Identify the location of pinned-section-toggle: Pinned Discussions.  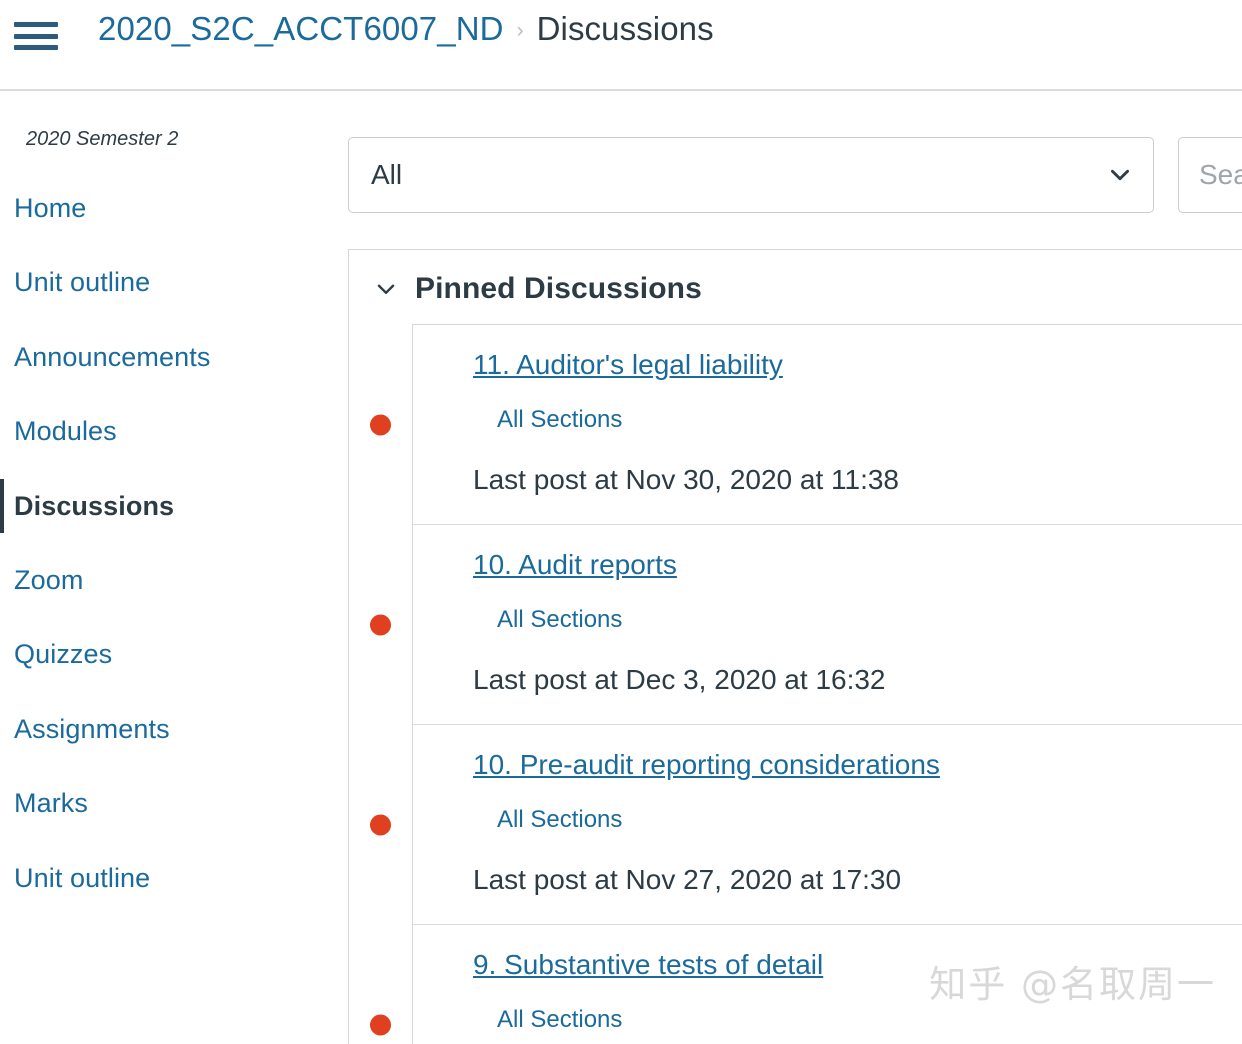
(795, 287).